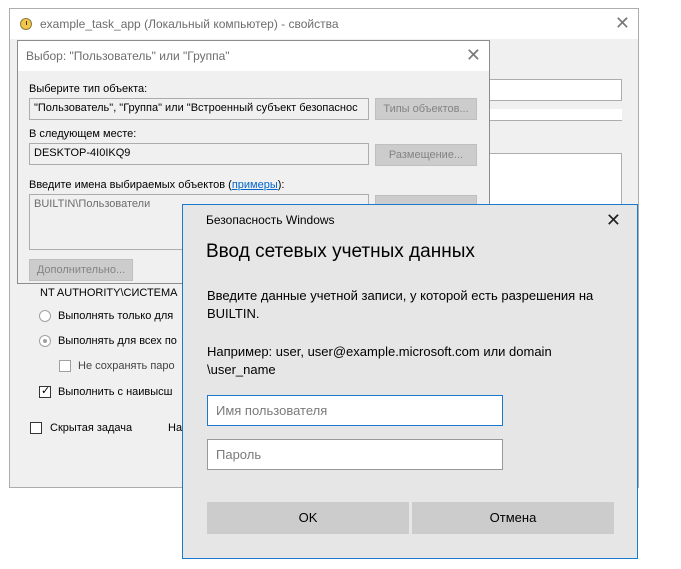  What do you see at coordinates (255, 185) in the screenshot?
I see `examples-link: примеры` at bounding box center [255, 185].